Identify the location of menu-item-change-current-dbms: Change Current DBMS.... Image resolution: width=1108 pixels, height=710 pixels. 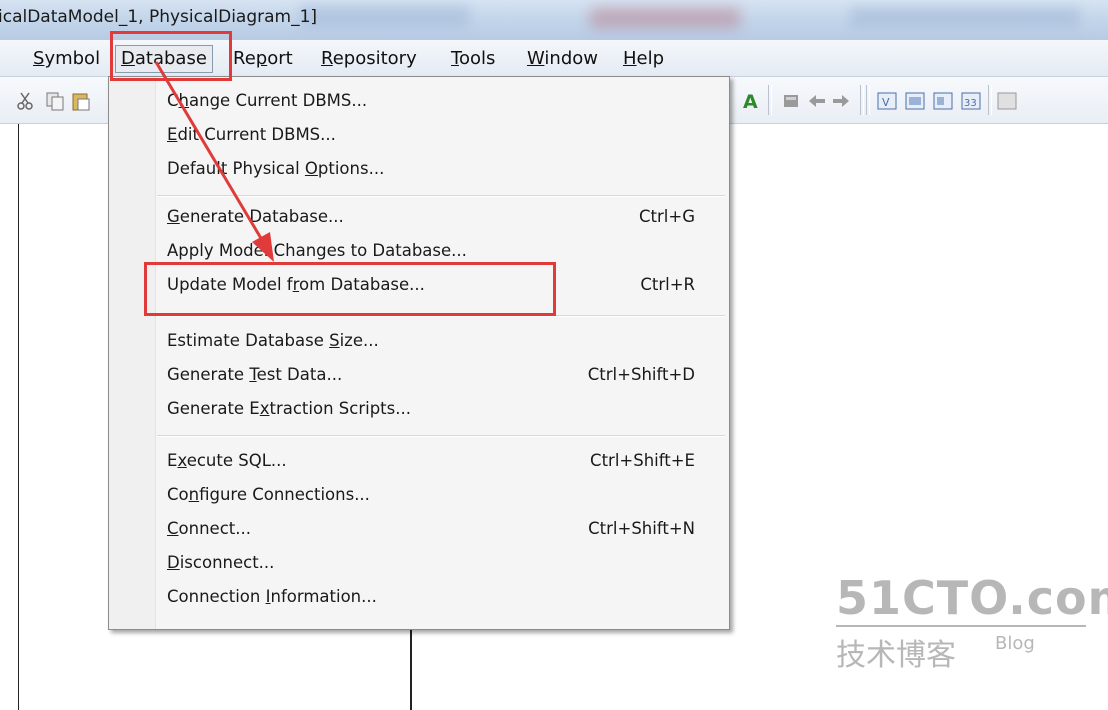
(267, 100).